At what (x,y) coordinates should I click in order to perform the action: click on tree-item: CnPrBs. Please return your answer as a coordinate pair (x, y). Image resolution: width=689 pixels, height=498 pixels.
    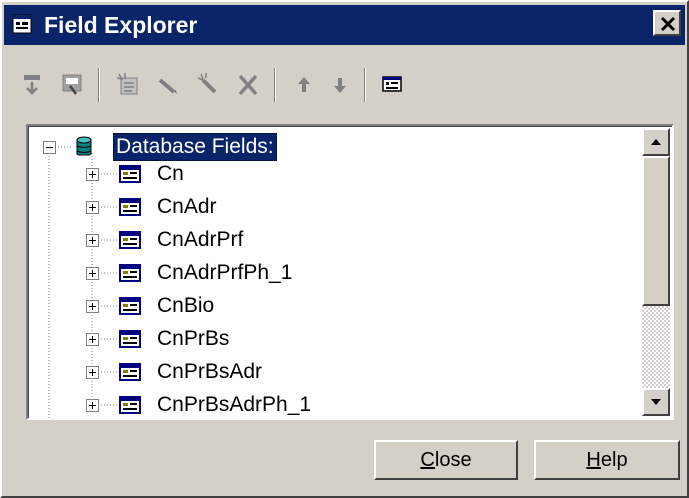
    Looking at the image, I should click on (329, 343).